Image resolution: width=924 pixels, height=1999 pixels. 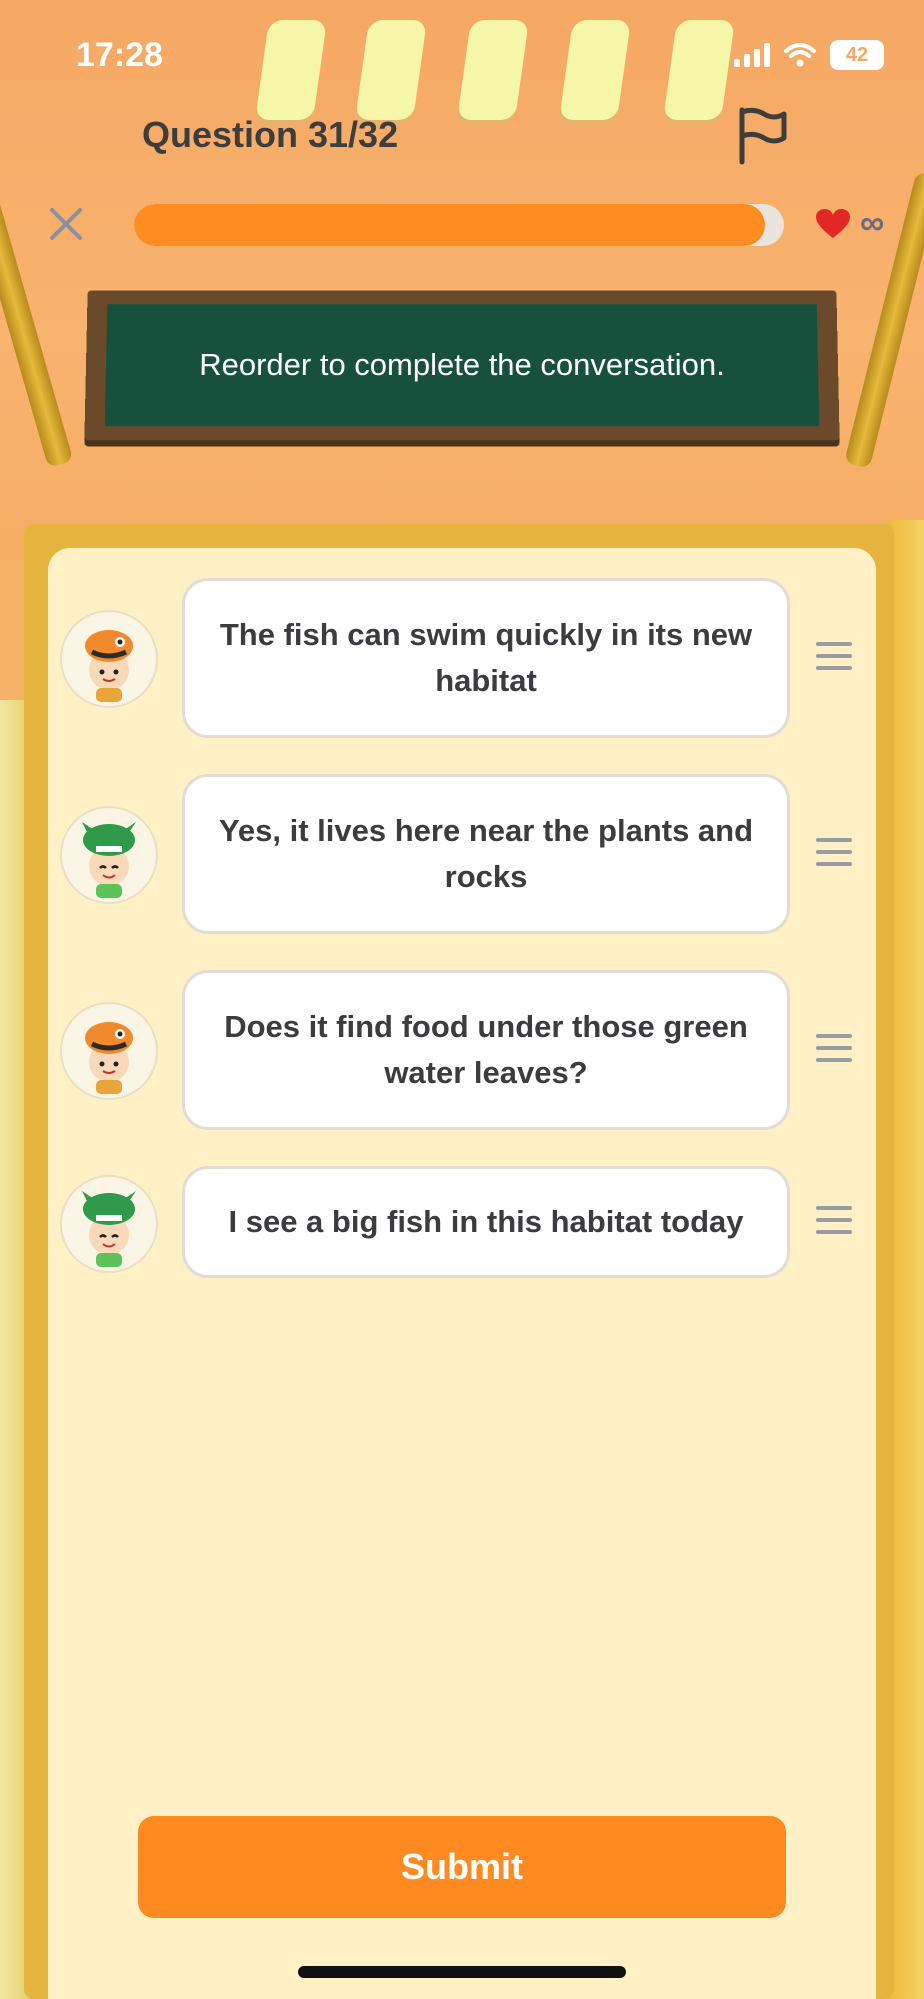 I want to click on instruction-text: Reorder to complete the conversation., so click(x=462, y=365).